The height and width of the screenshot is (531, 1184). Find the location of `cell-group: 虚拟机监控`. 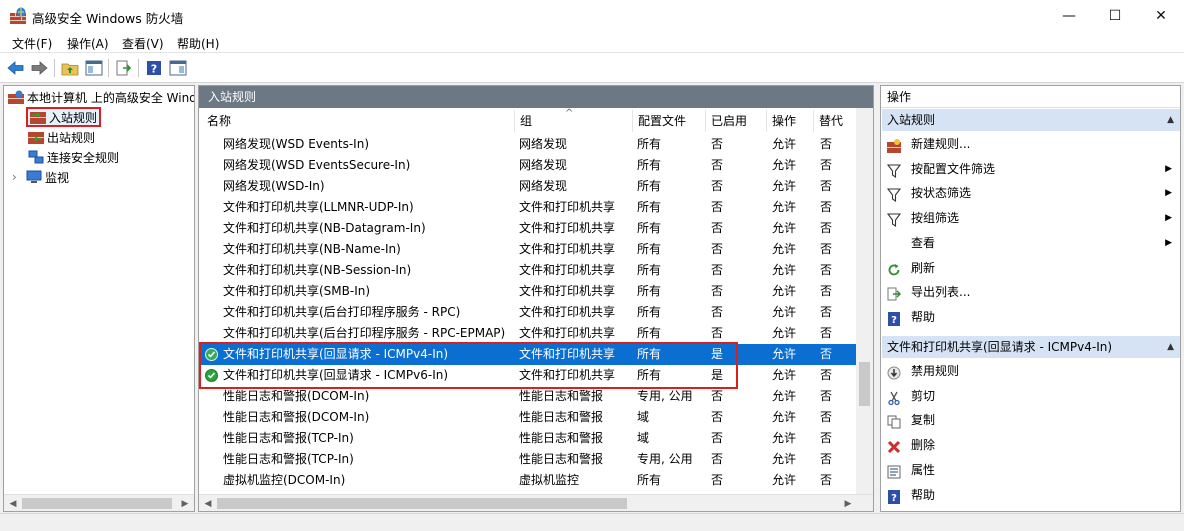

cell-group: 虚拟机监控 is located at coordinates (549, 480).